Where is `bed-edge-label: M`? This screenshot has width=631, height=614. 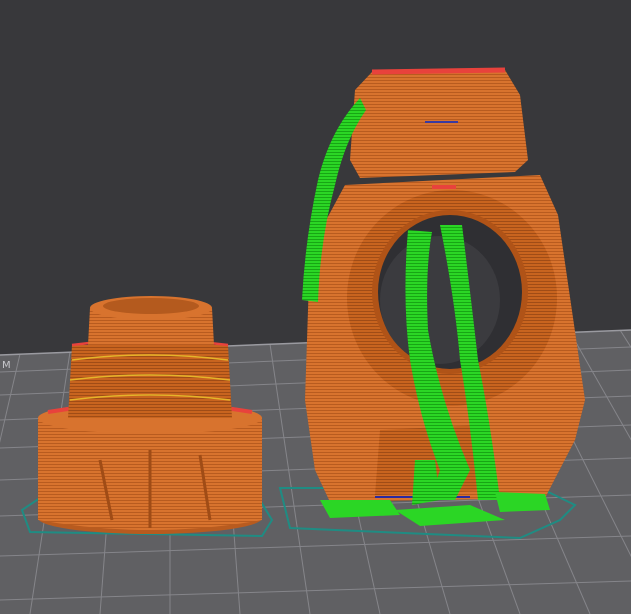 bed-edge-label: M is located at coordinates (6, 365).